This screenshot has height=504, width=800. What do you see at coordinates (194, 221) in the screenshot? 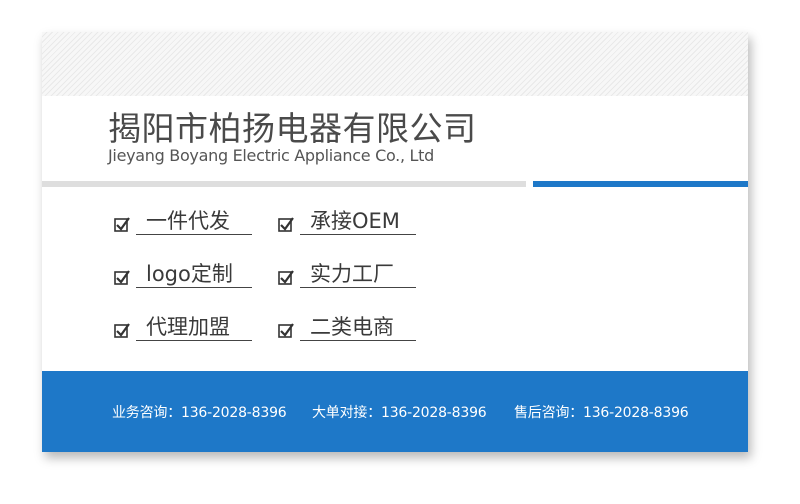
I see `feature-label: 一件代发` at bounding box center [194, 221].